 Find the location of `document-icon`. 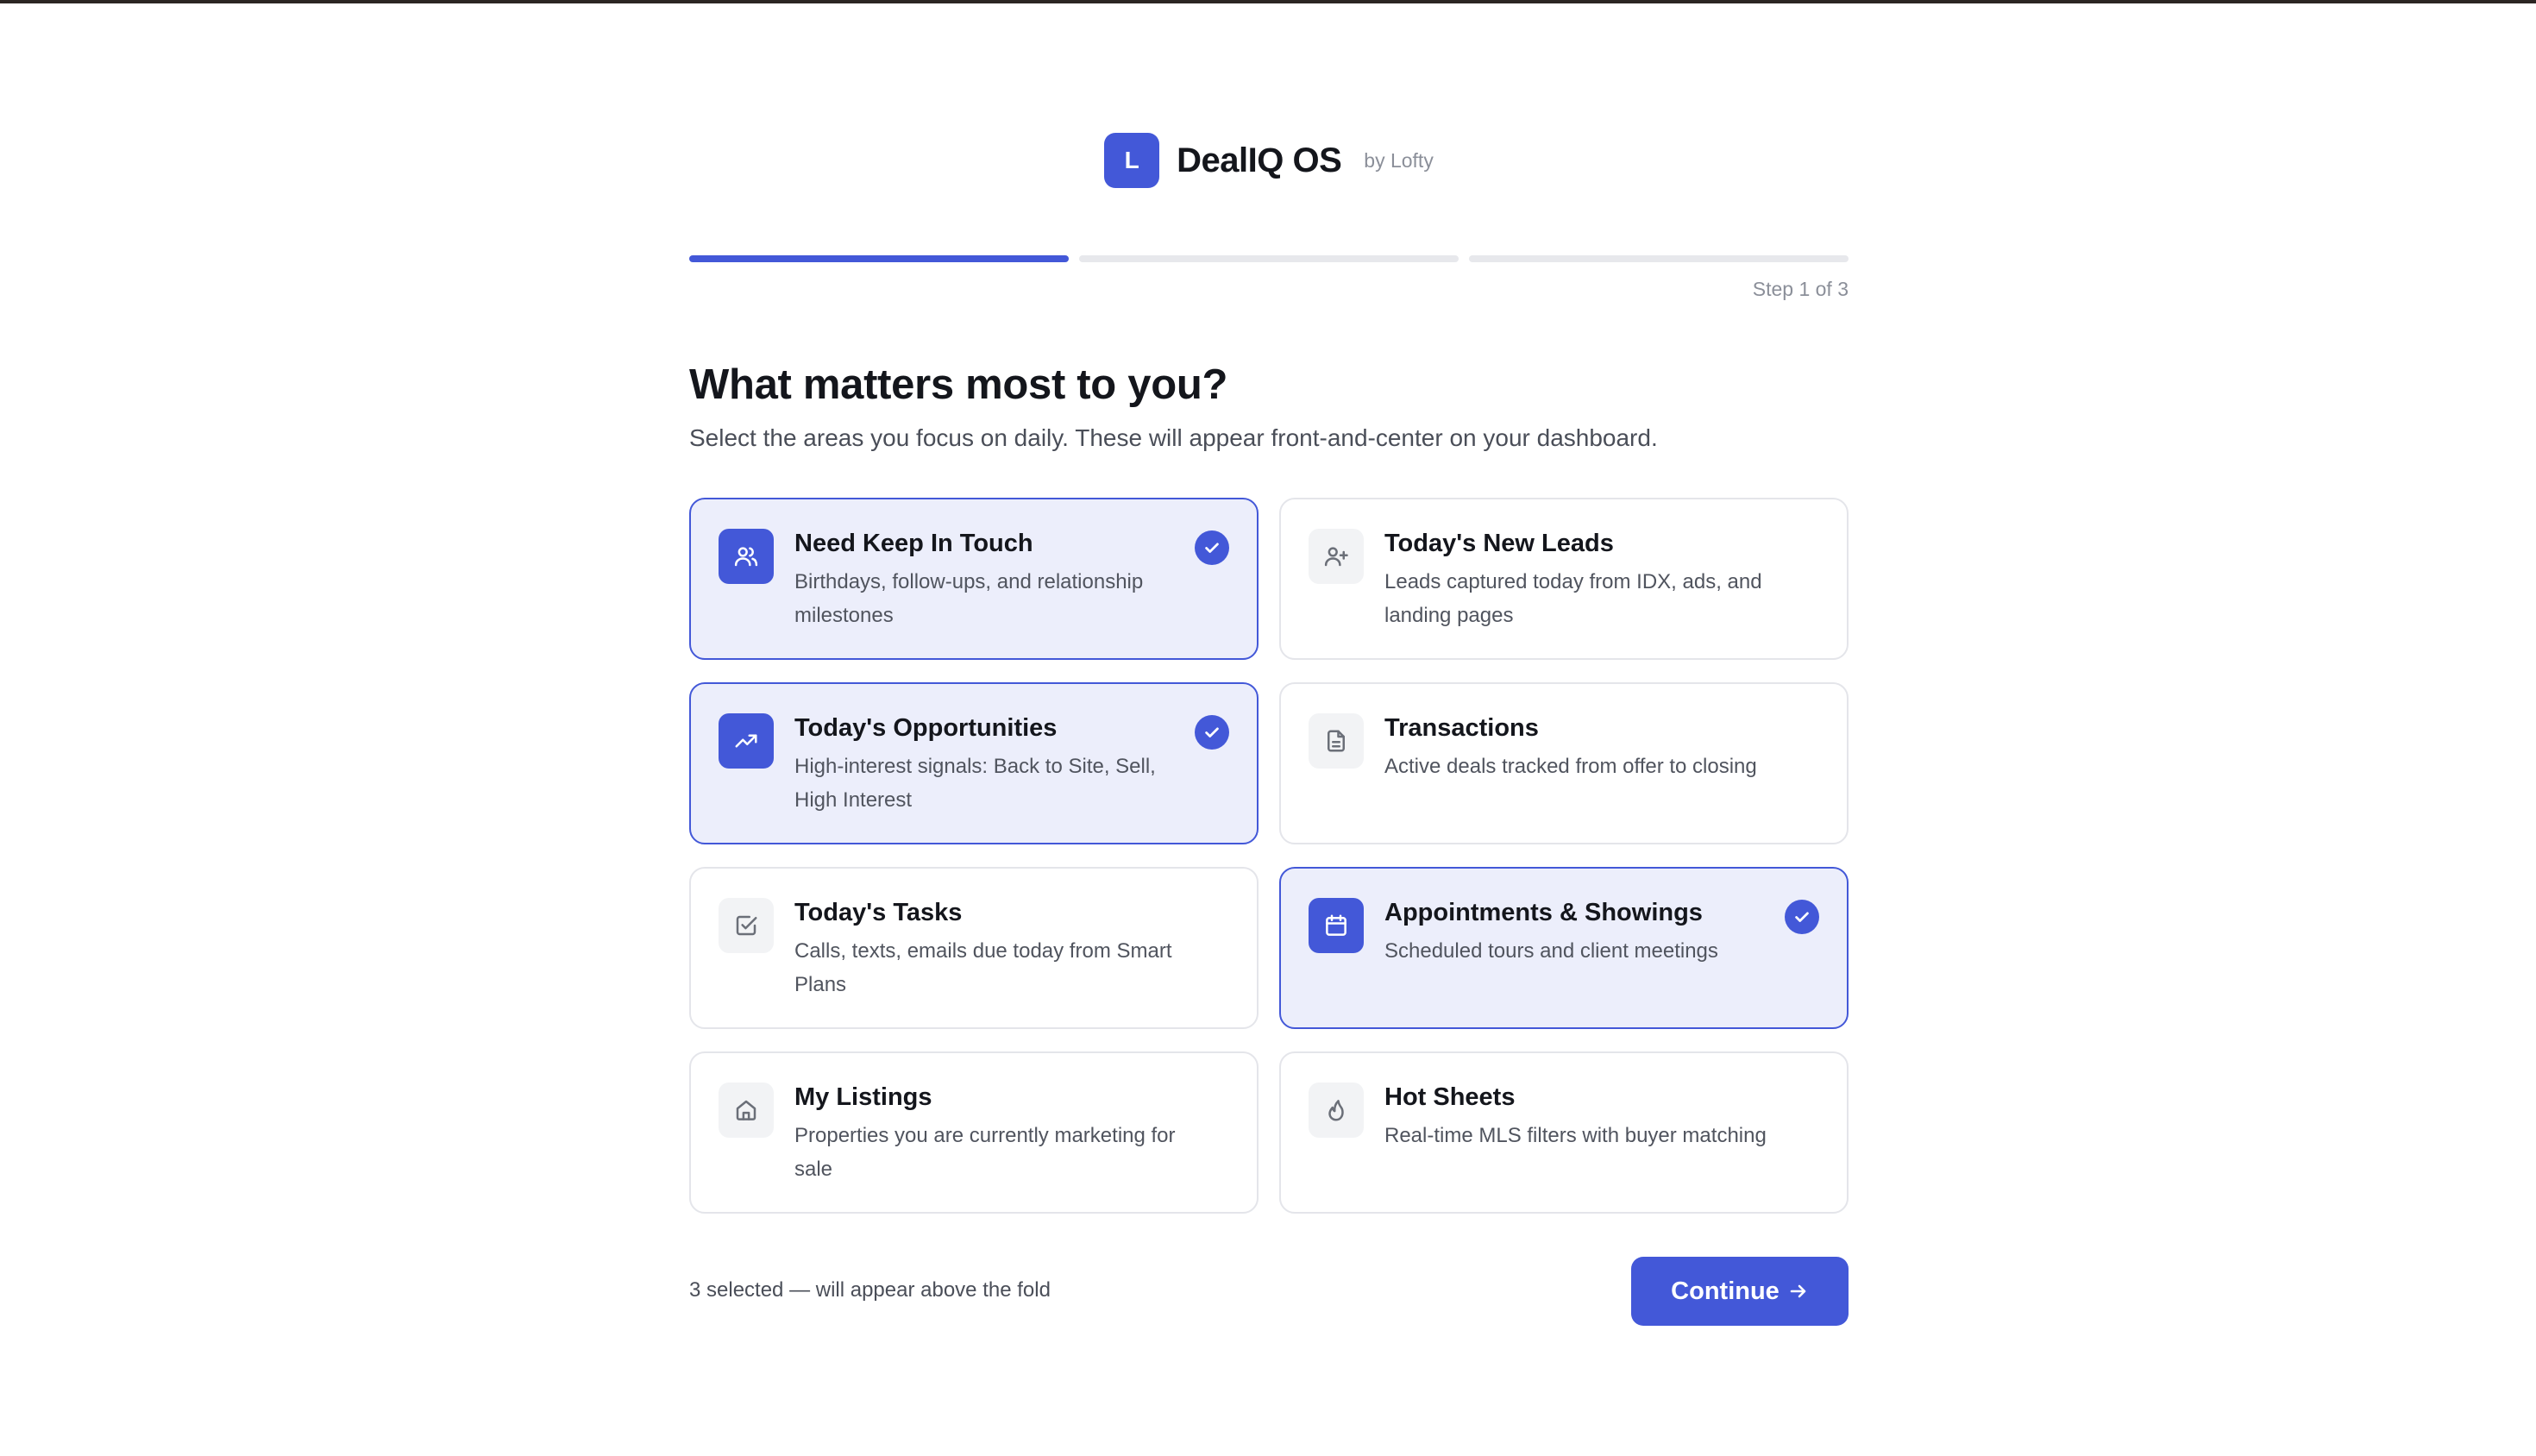

document-icon is located at coordinates (1336, 741).